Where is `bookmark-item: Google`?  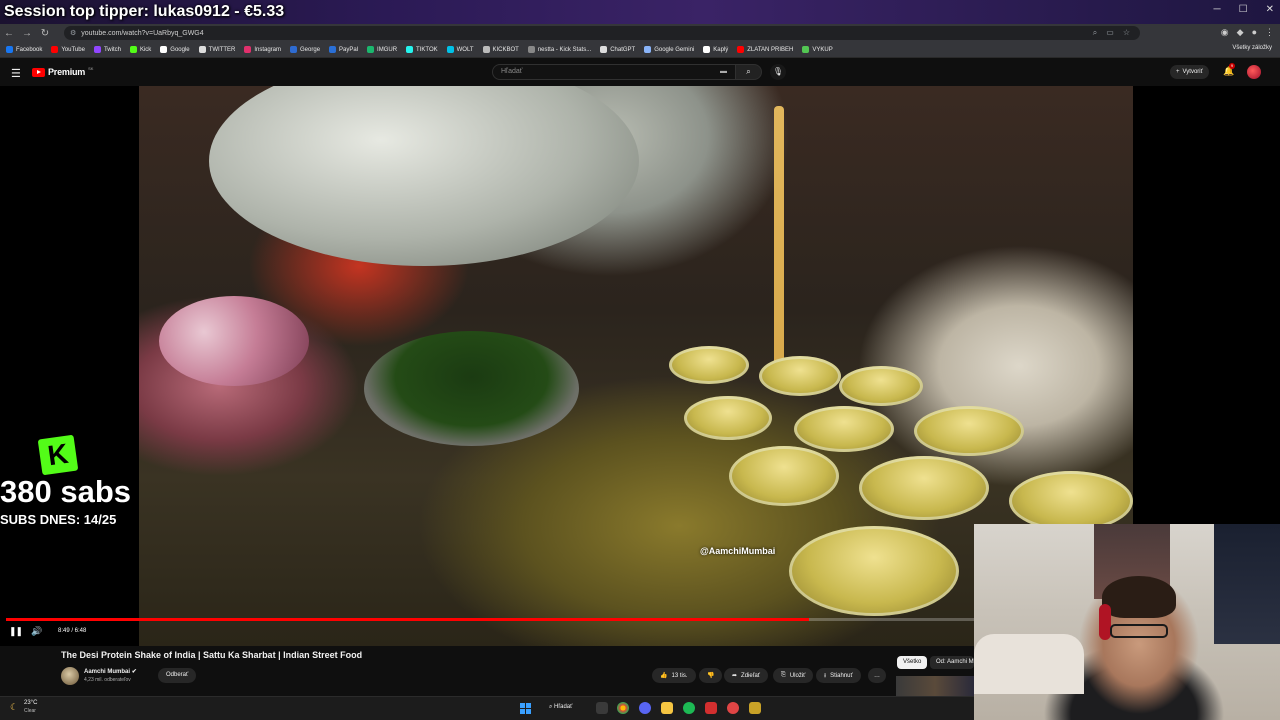
bookmark-item: Google is located at coordinates (175, 49).